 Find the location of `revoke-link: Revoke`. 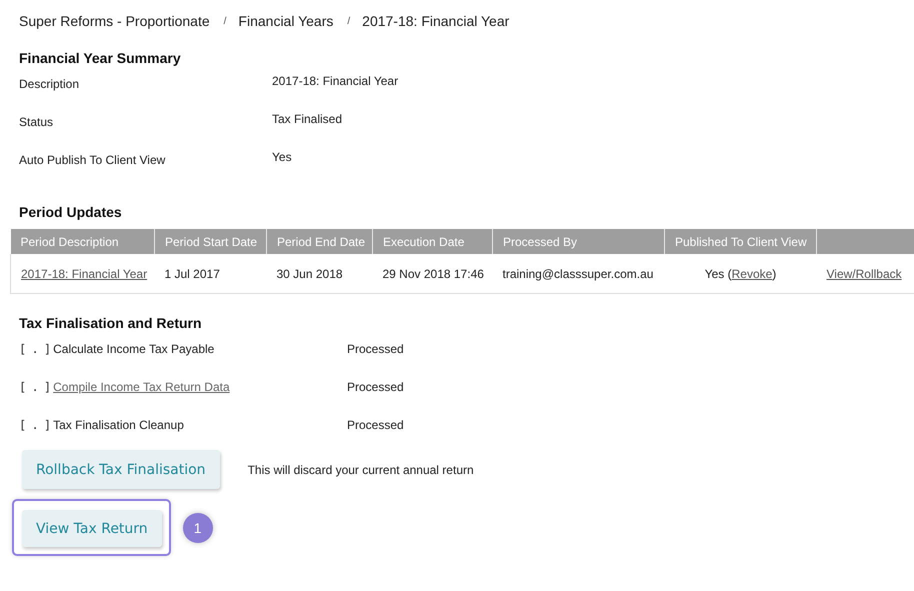

revoke-link: Revoke is located at coordinates (752, 273).